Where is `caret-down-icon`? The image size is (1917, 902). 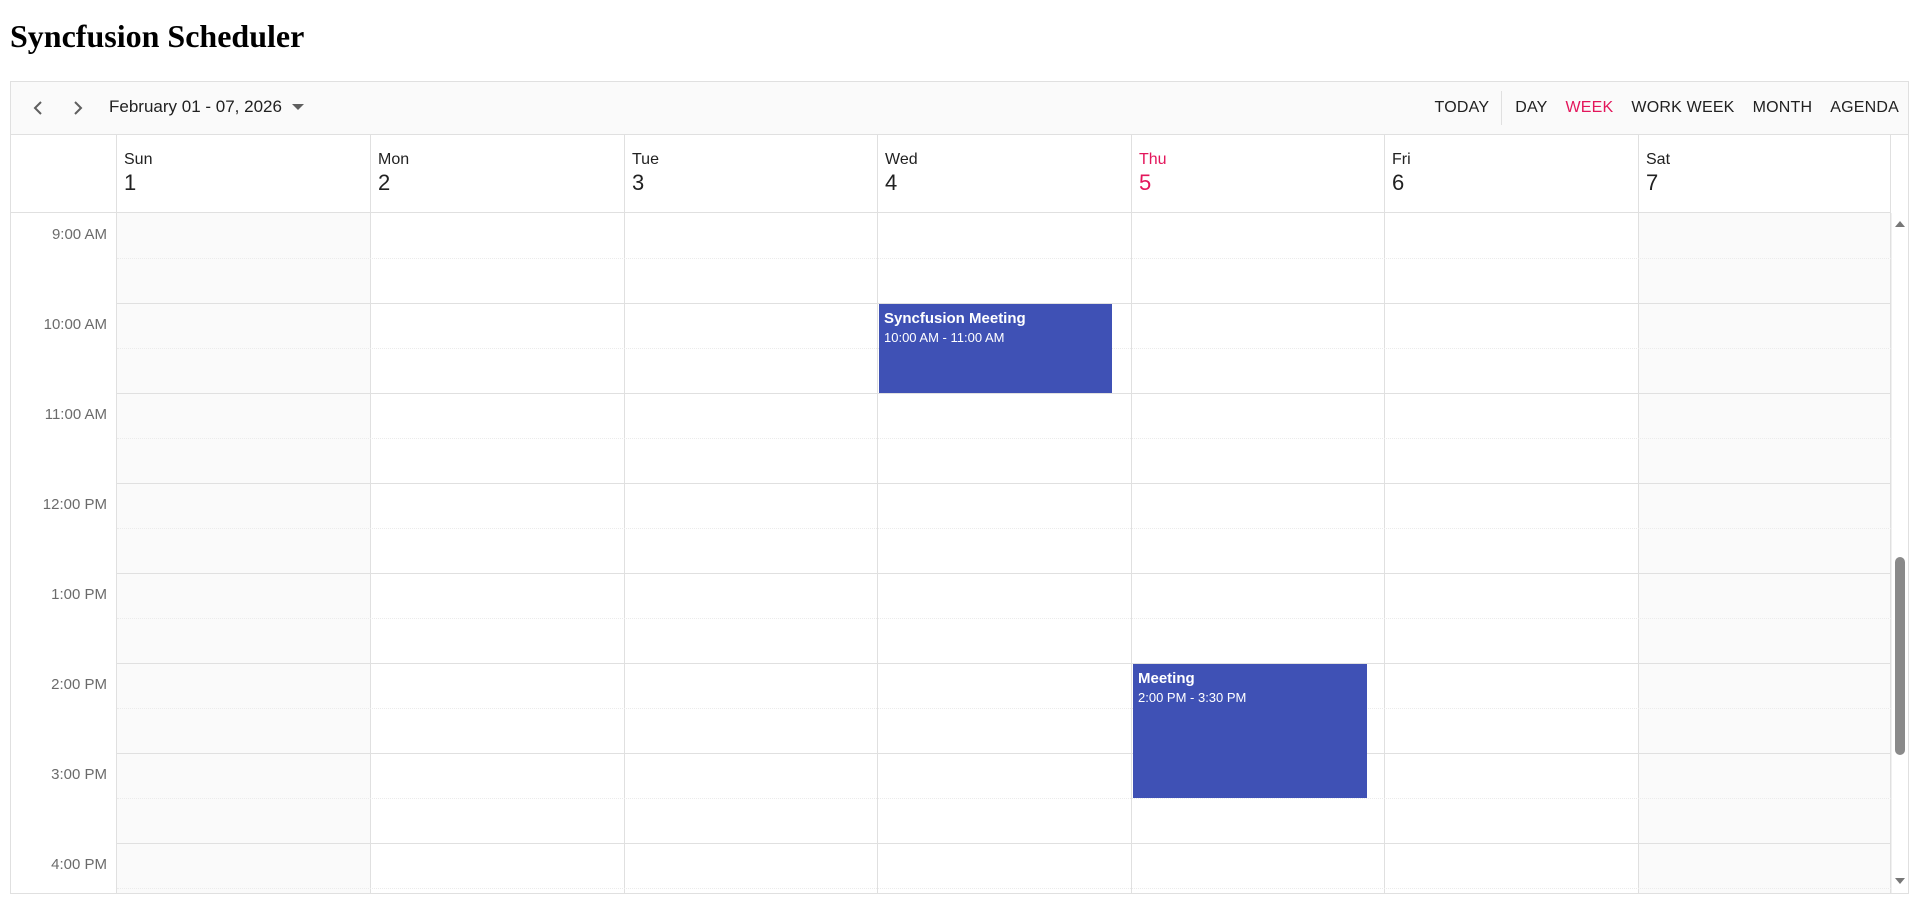 caret-down-icon is located at coordinates (297, 107).